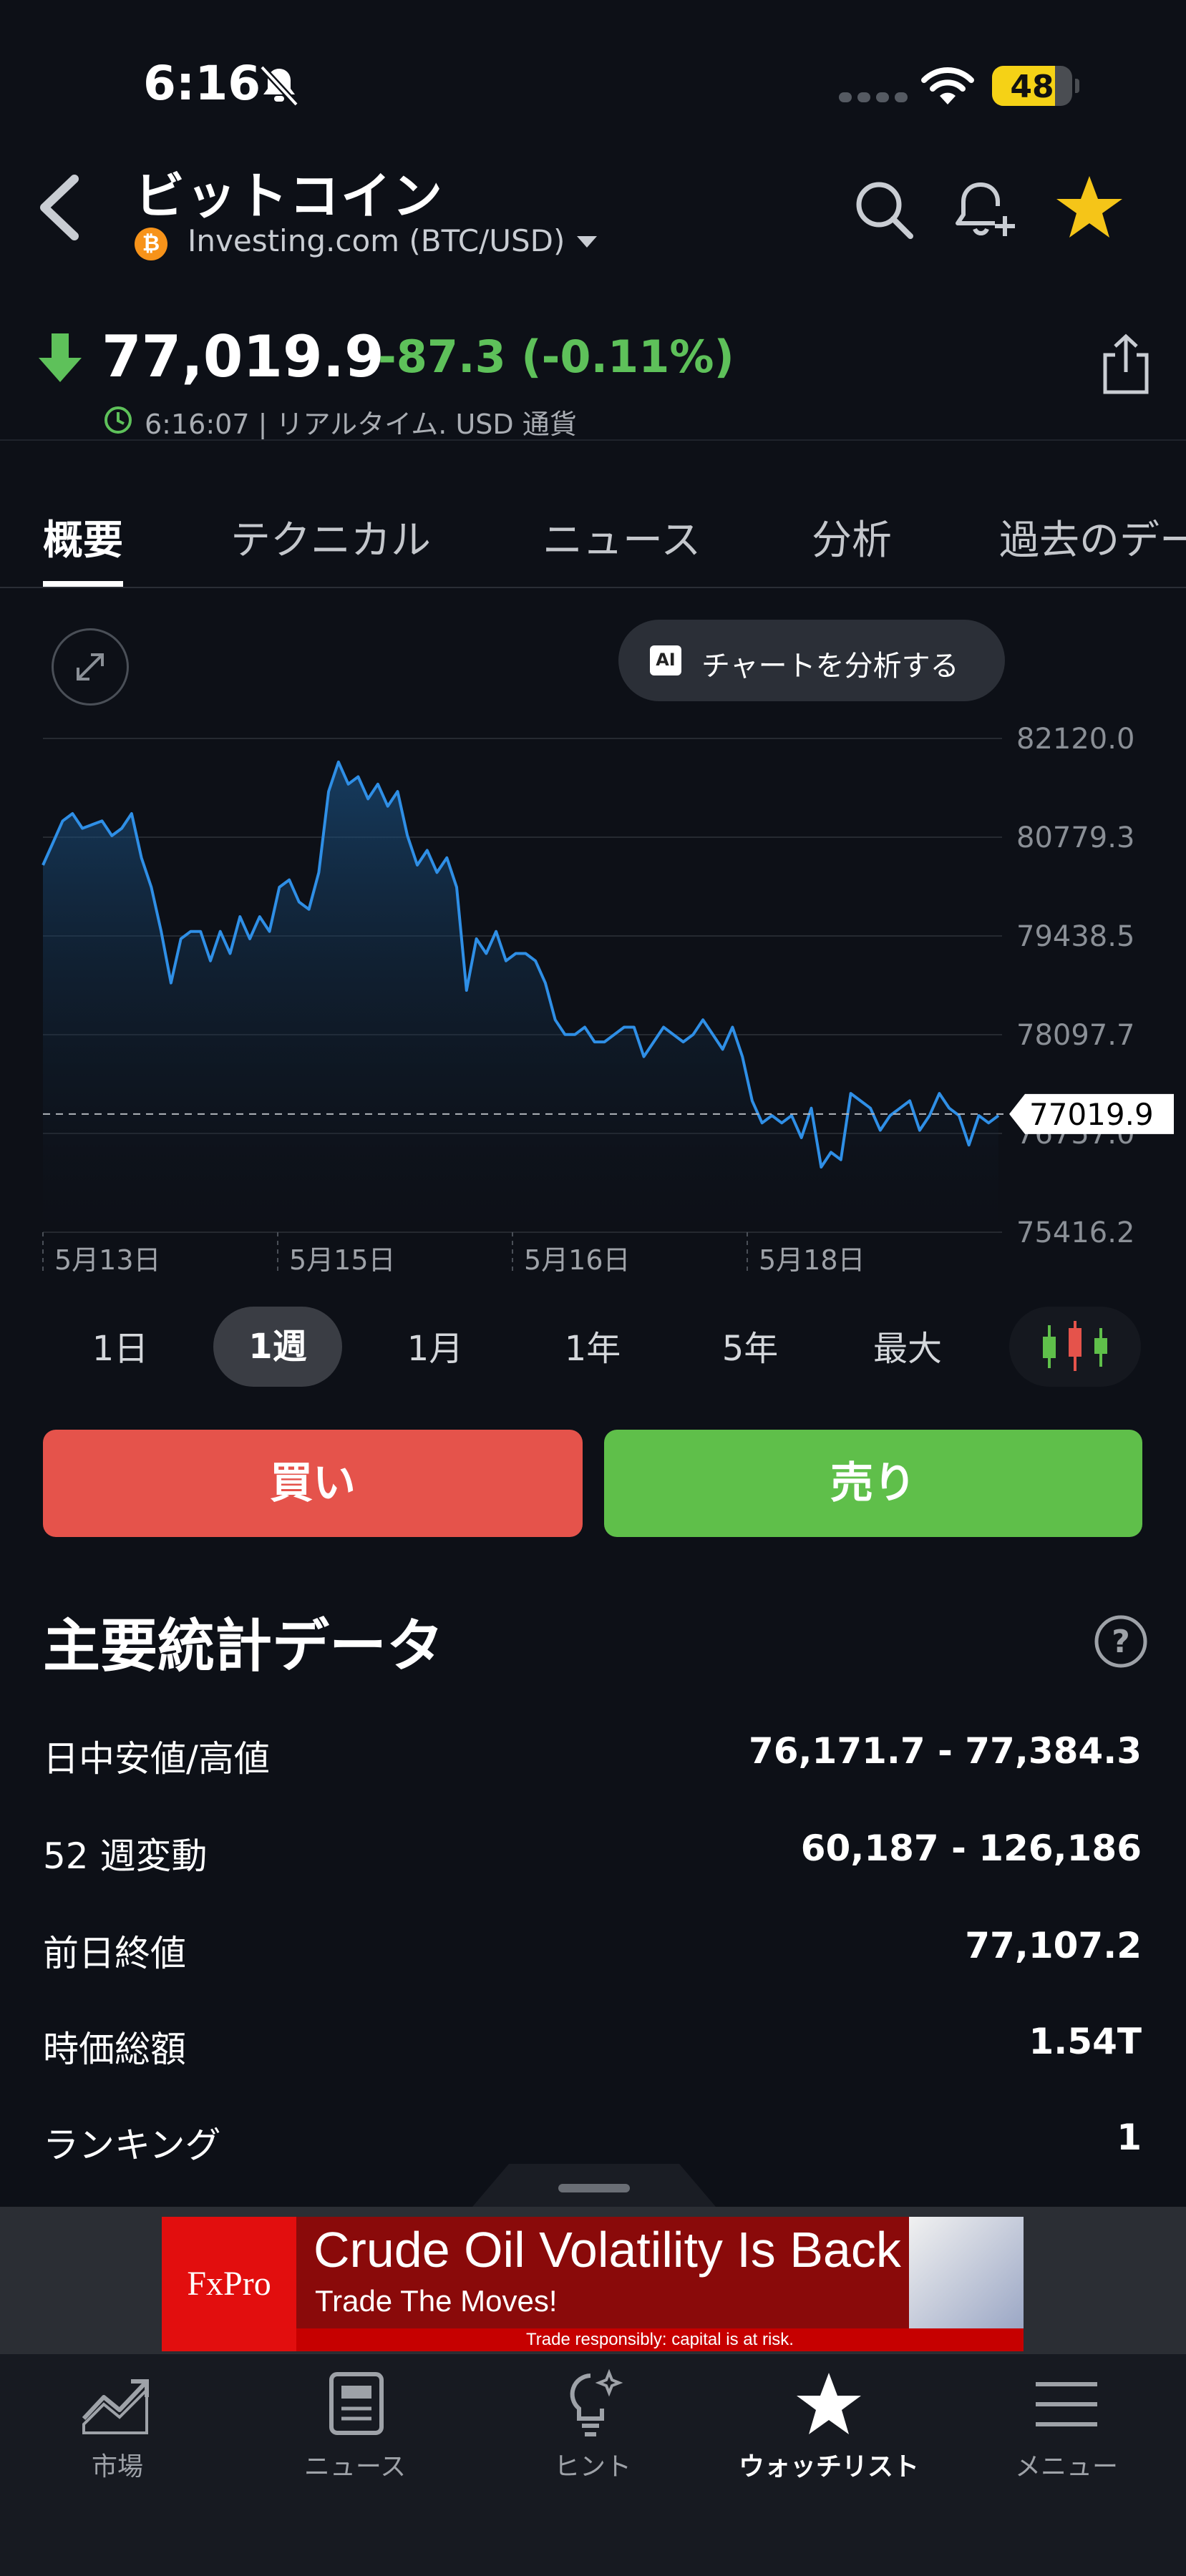 This screenshot has width=1186, height=2576. Describe the element at coordinates (594, 2188) in the screenshot. I see `ad-drag-handle` at that location.